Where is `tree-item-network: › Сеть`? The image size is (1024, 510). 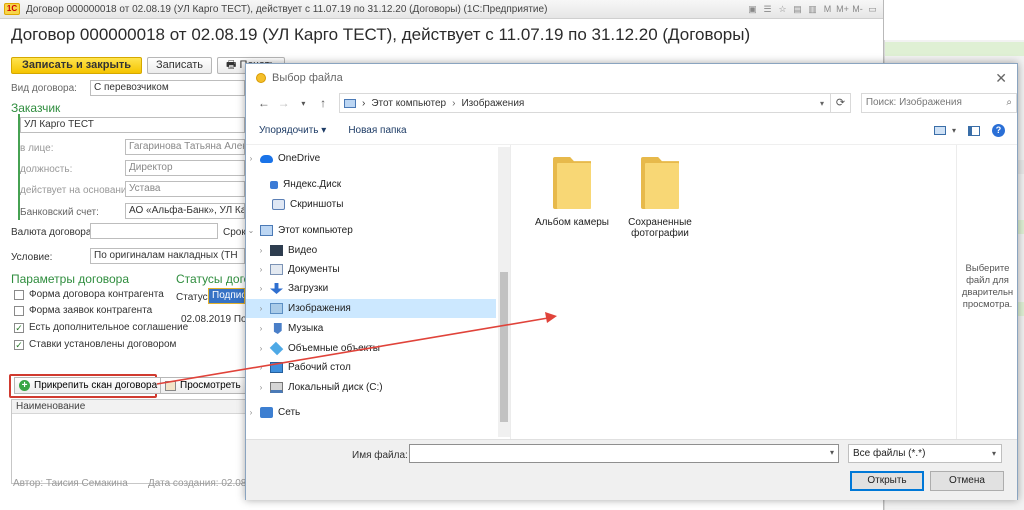 tree-item-network: › Сеть is located at coordinates (371, 412).